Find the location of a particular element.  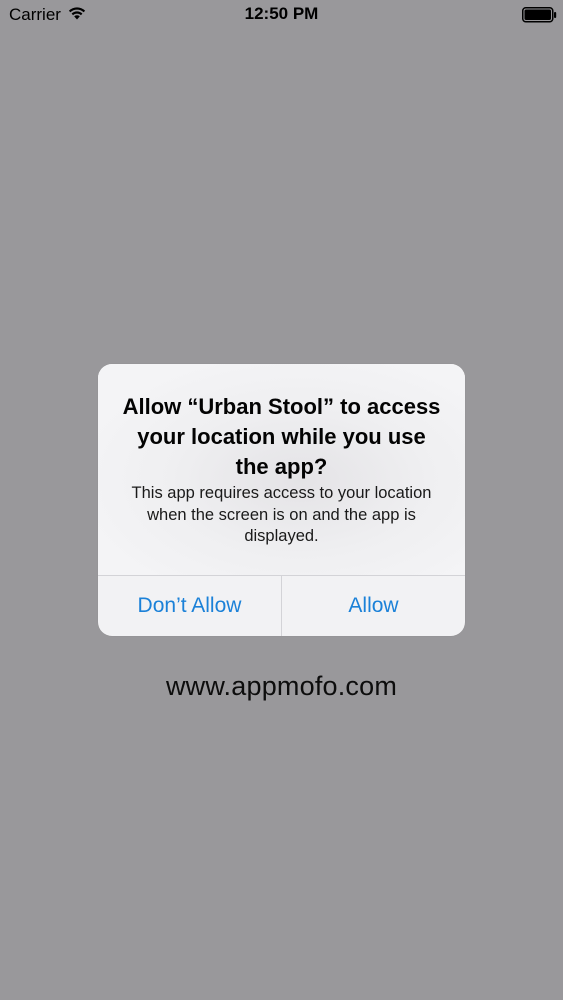

allow-button: Allow is located at coordinates (373, 606).